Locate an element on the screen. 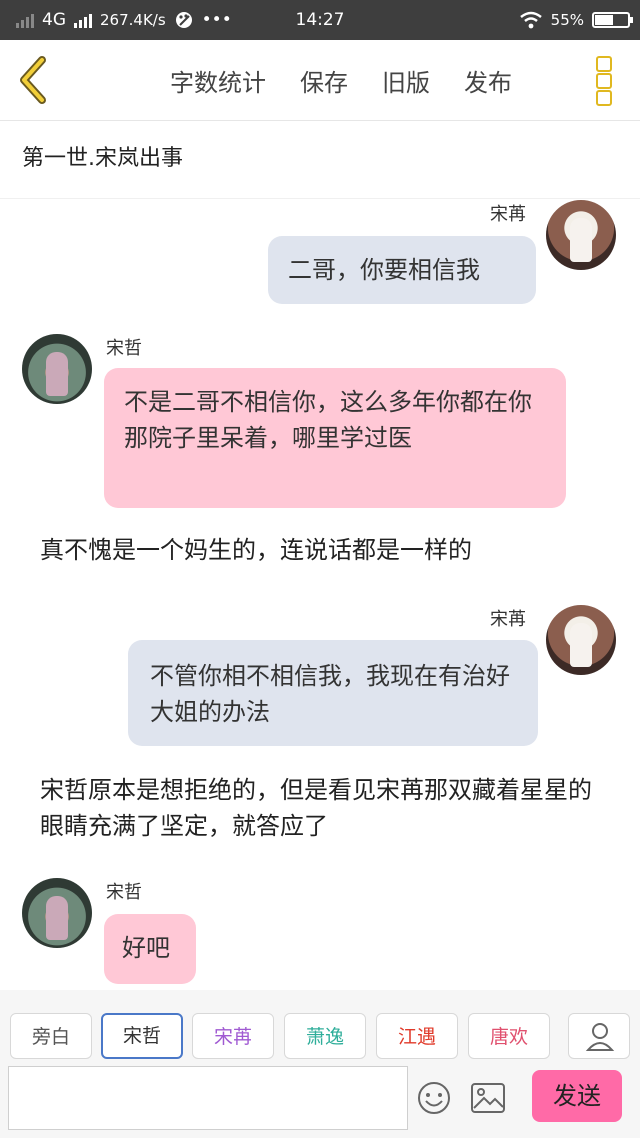 The image size is (640, 1138). character-chip: 宋苒 is located at coordinates (233, 1036).